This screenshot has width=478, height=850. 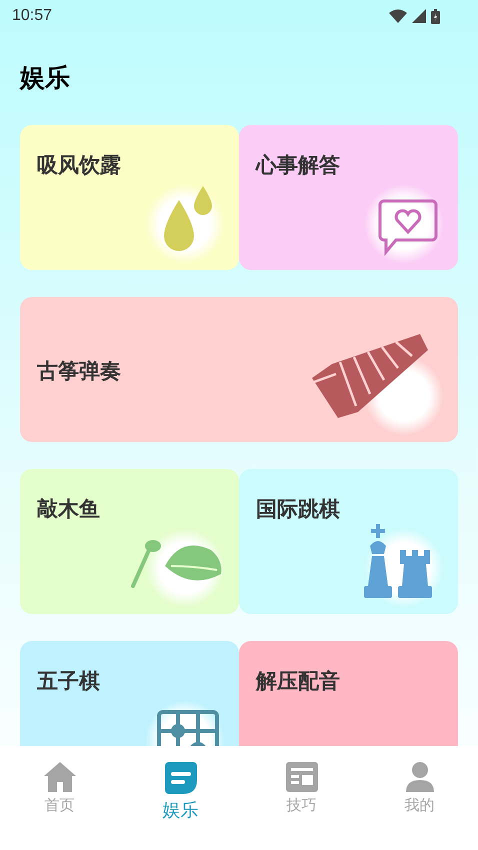 I want to click on entertainment-card: 国际跳棋, so click(x=348, y=541).